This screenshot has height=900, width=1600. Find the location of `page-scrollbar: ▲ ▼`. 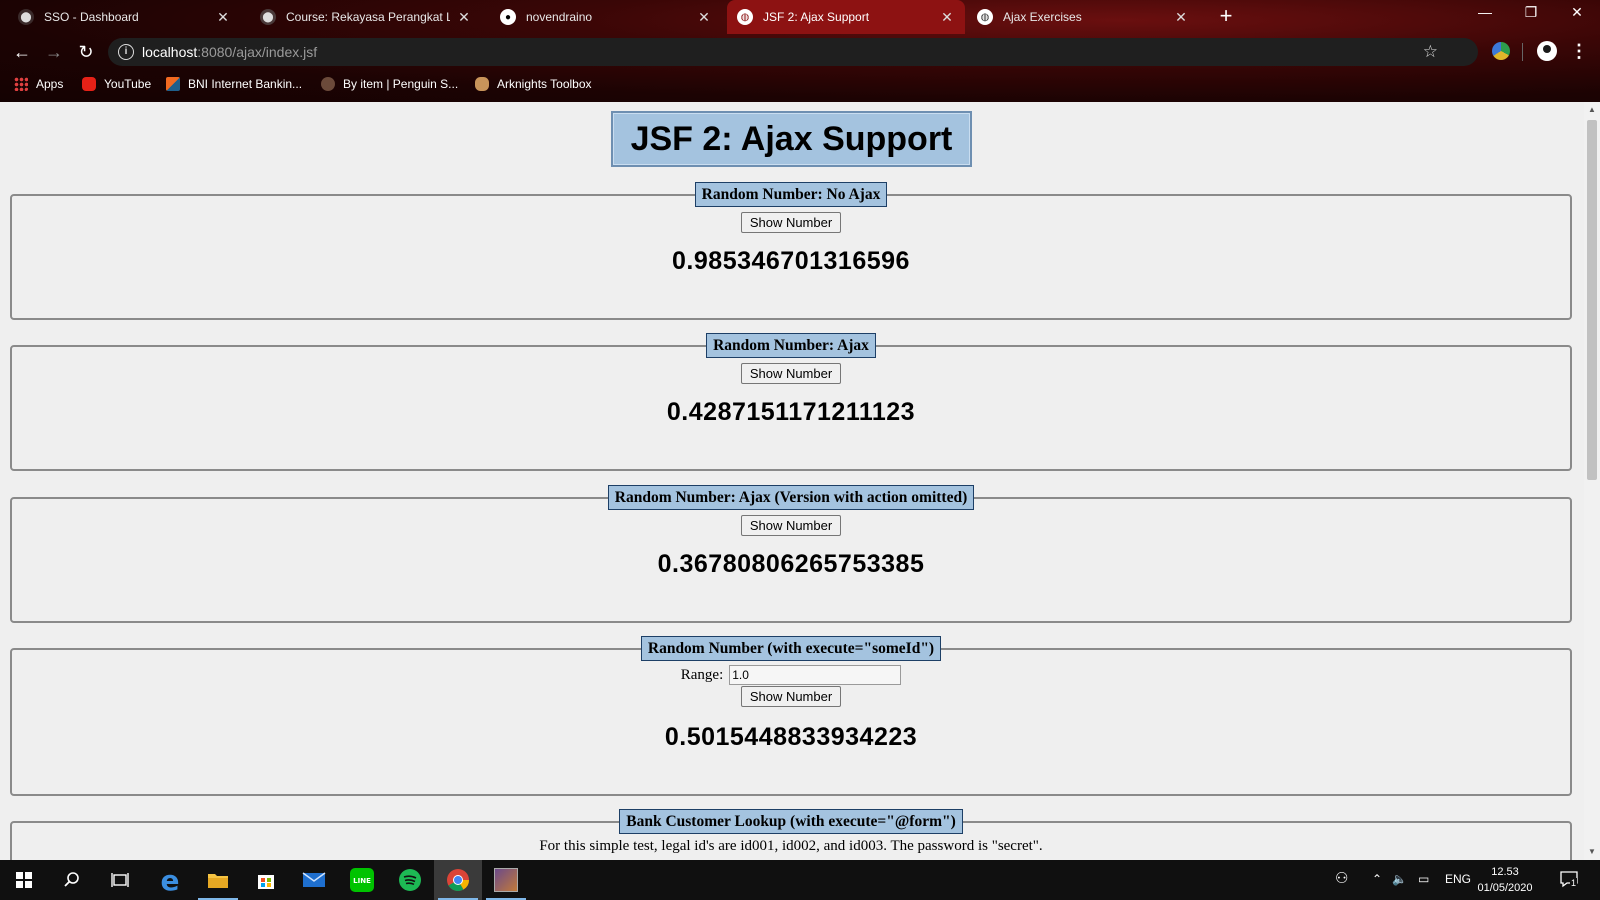

page-scrollbar: ▲ ▼ is located at coordinates (1592, 481).